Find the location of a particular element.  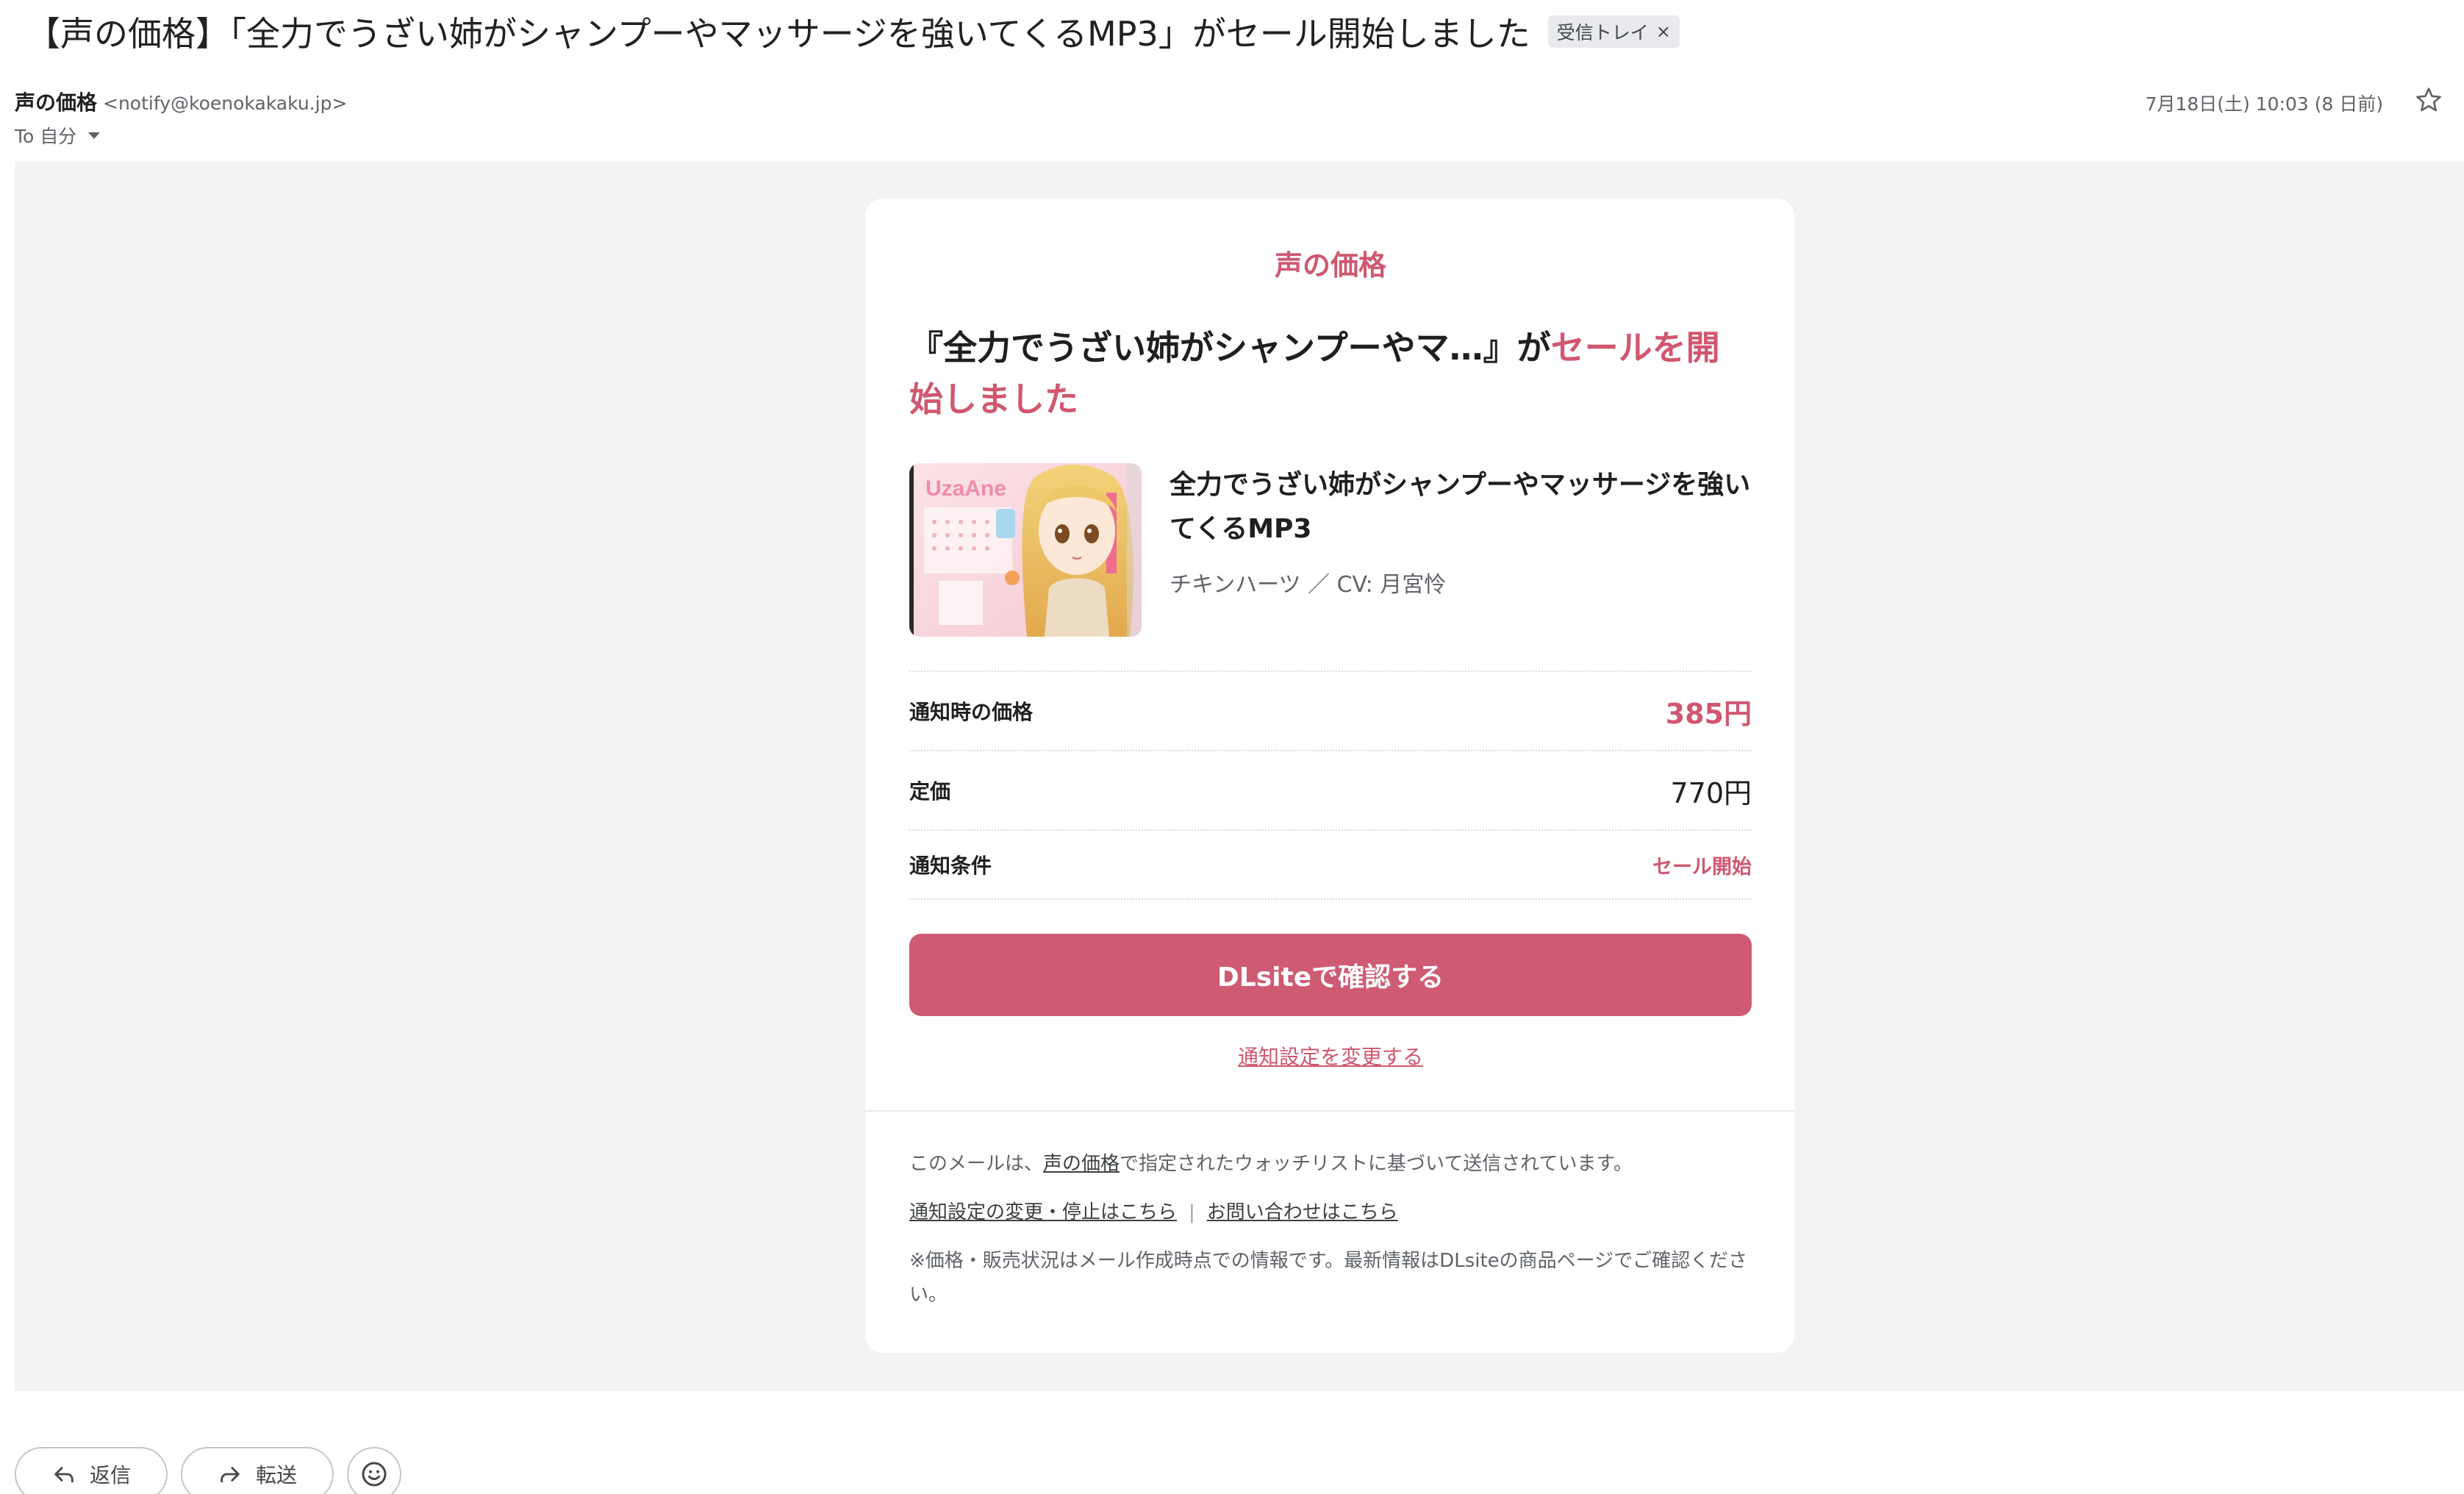

inbox-label-text: 受信トレイ is located at coordinates (1603, 32).